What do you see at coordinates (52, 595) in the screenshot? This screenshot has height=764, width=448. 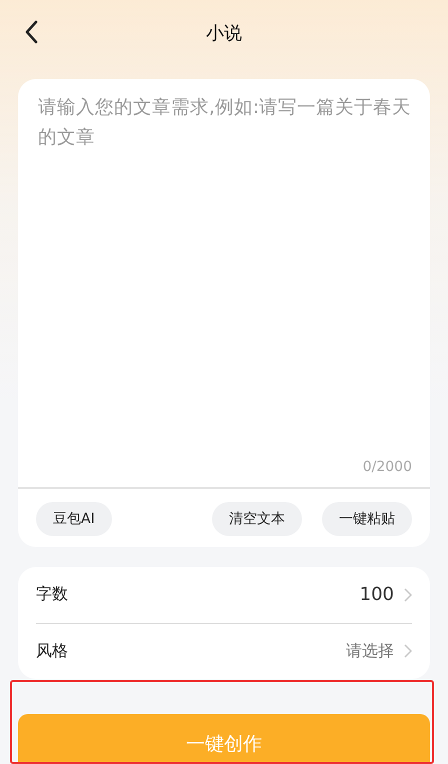 I see `setting-label: 字数` at bounding box center [52, 595].